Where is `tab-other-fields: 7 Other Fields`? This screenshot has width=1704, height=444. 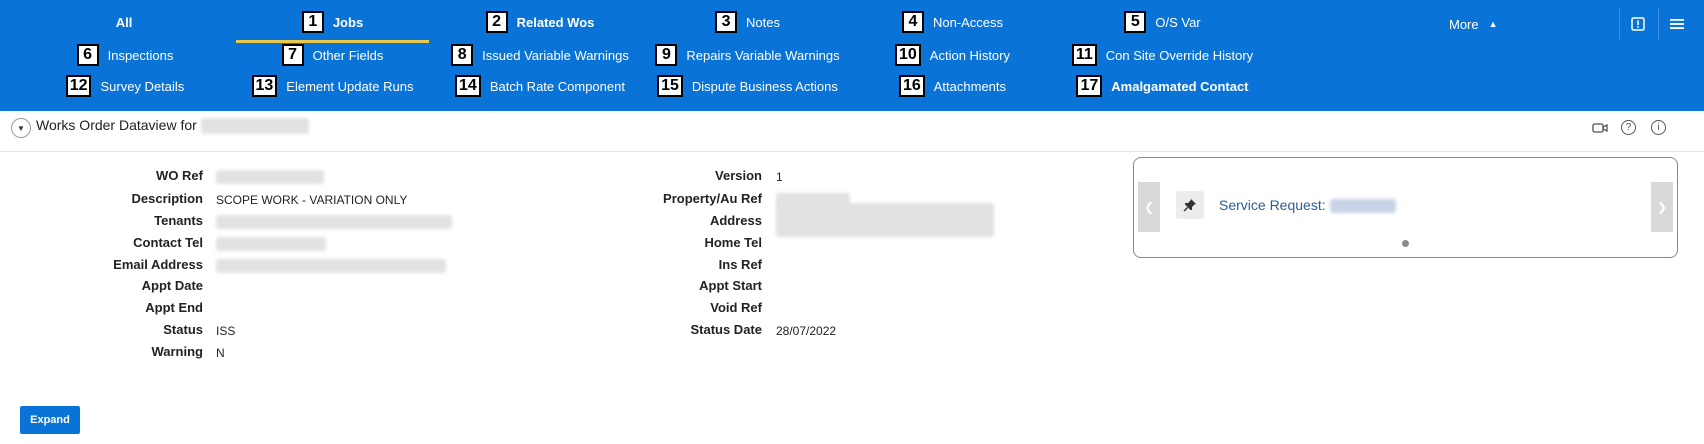 tab-other-fields: 7 Other Fields is located at coordinates (332, 55).